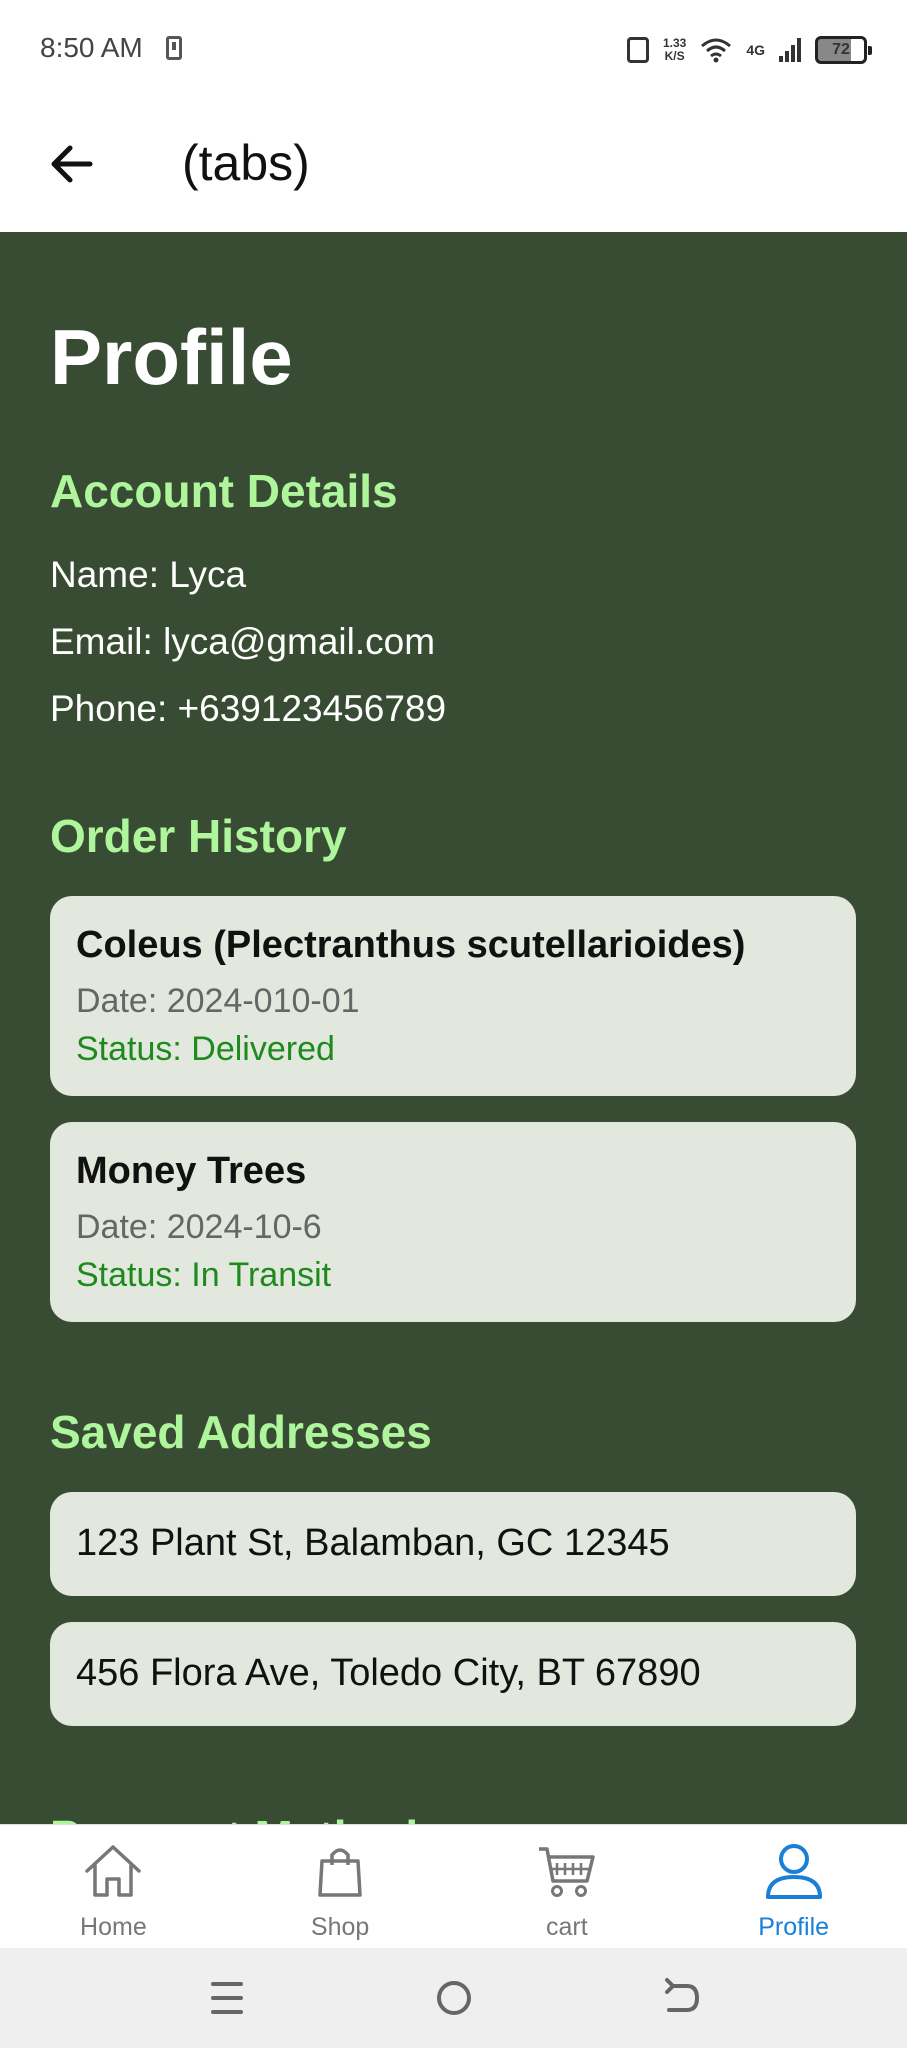  I want to click on tab-label: Profile, so click(794, 1927).